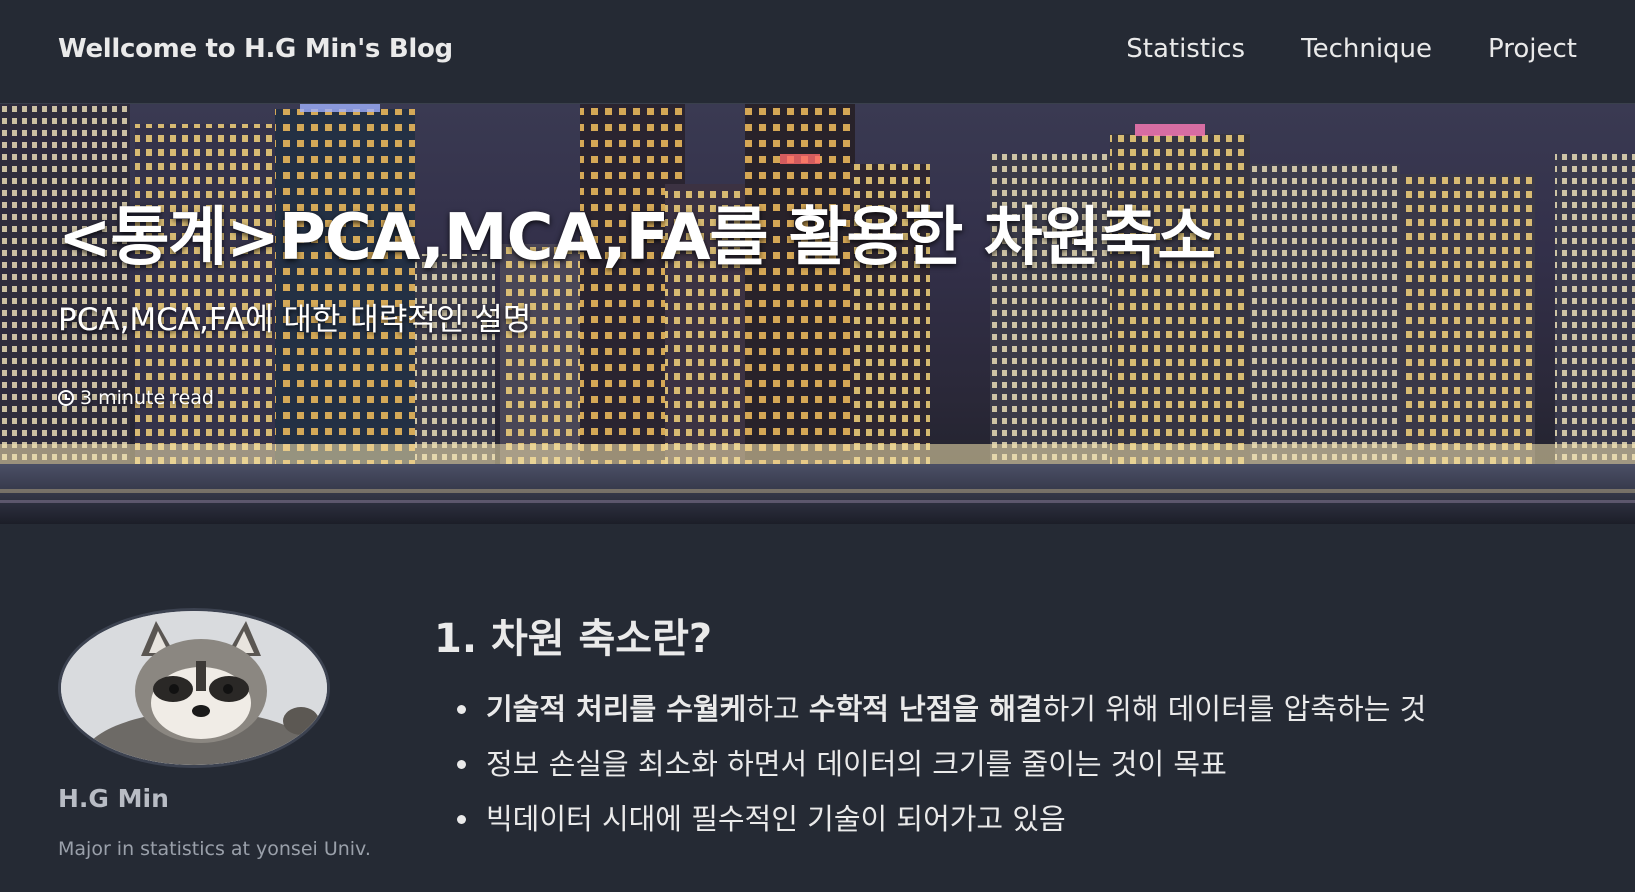 The image size is (1635, 892). Describe the element at coordinates (66, 398) in the screenshot. I see `clock-icon` at that location.